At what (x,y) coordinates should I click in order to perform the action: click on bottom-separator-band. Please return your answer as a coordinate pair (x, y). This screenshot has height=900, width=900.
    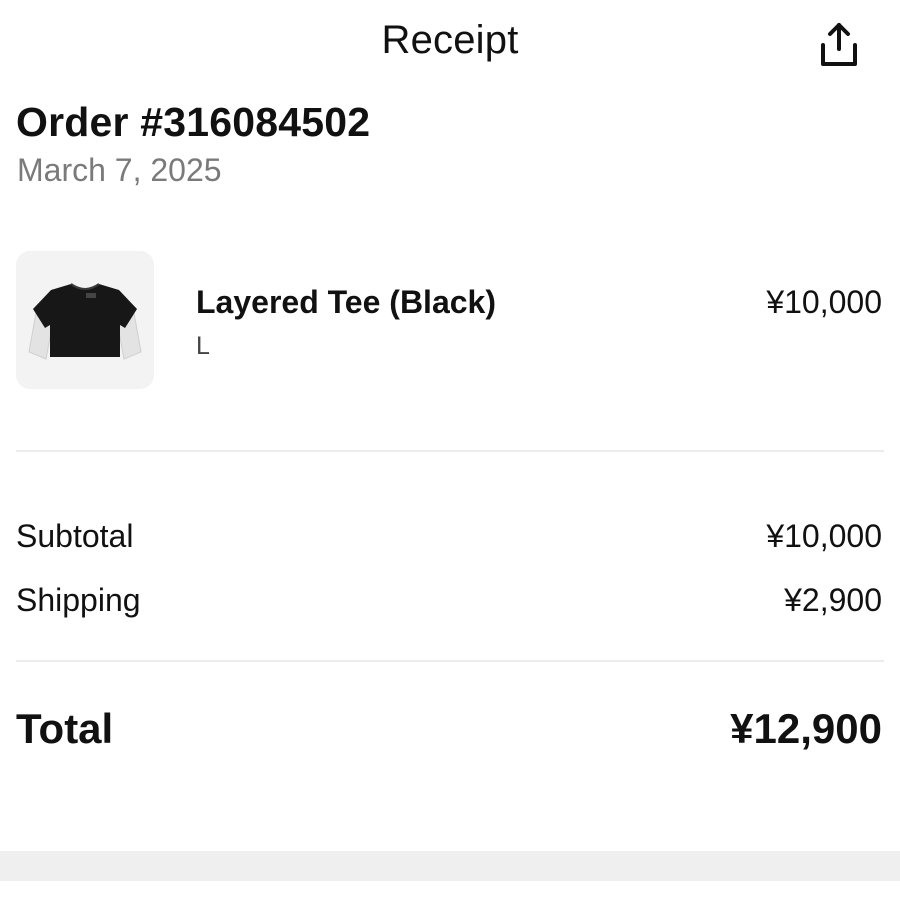
    Looking at the image, I should click on (450, 866).